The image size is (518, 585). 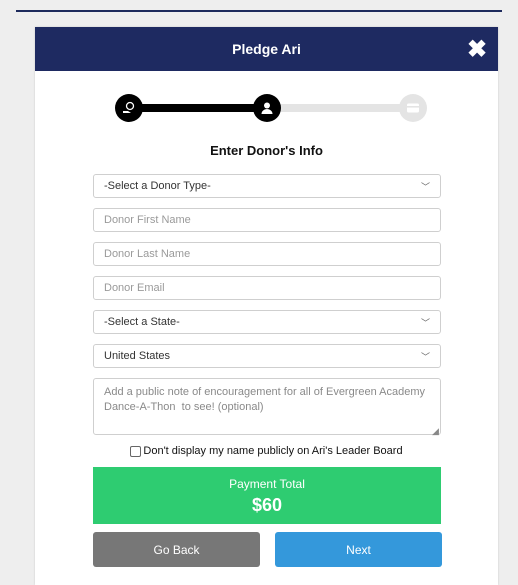 I want to click on modal-header: Pledge Ari ✖, so click(x=266, y=49).